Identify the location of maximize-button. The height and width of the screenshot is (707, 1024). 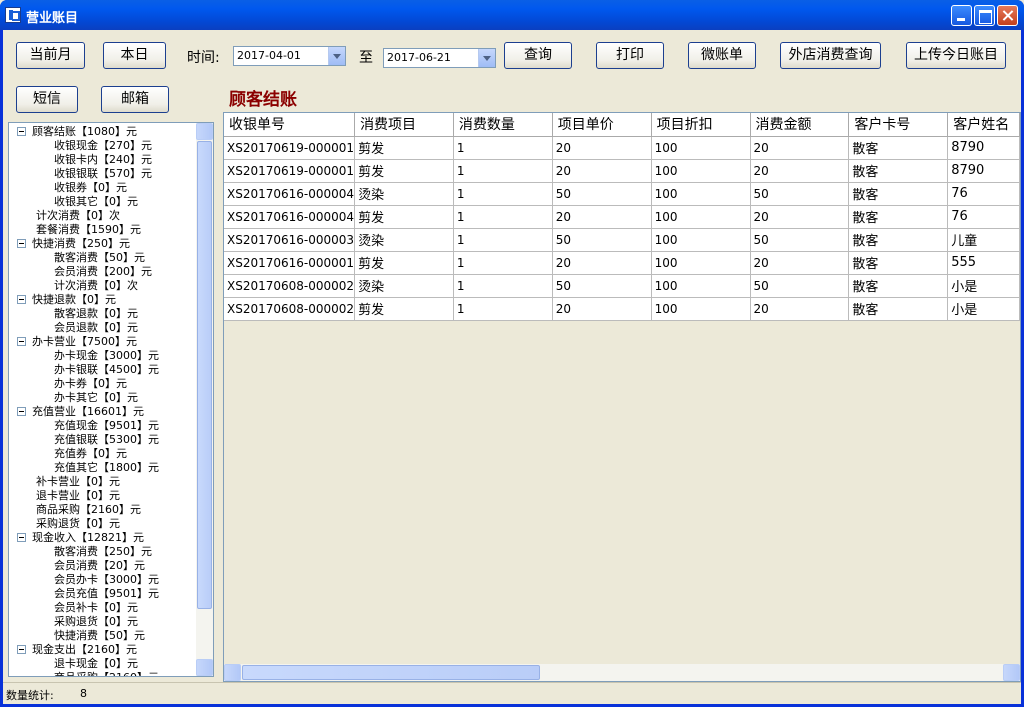
(984, 15).